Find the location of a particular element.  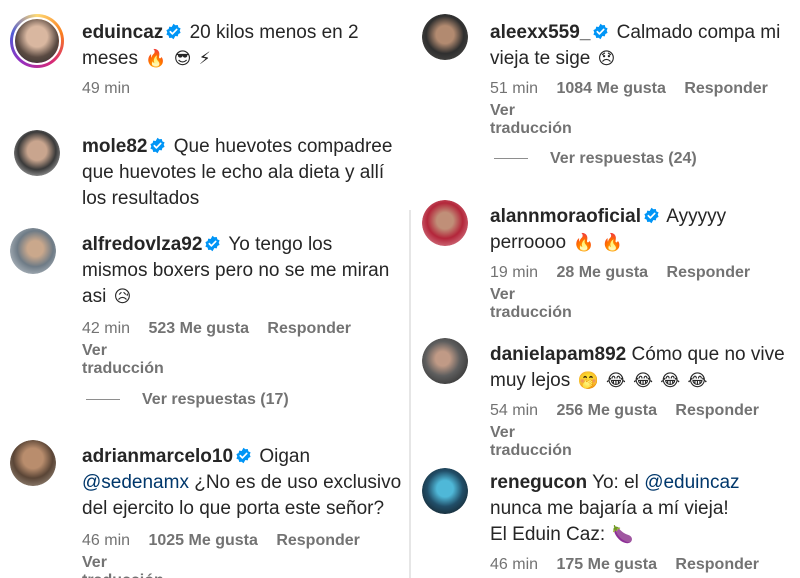

username-link: alfredovlza92 is located at coordinates (142, 244).